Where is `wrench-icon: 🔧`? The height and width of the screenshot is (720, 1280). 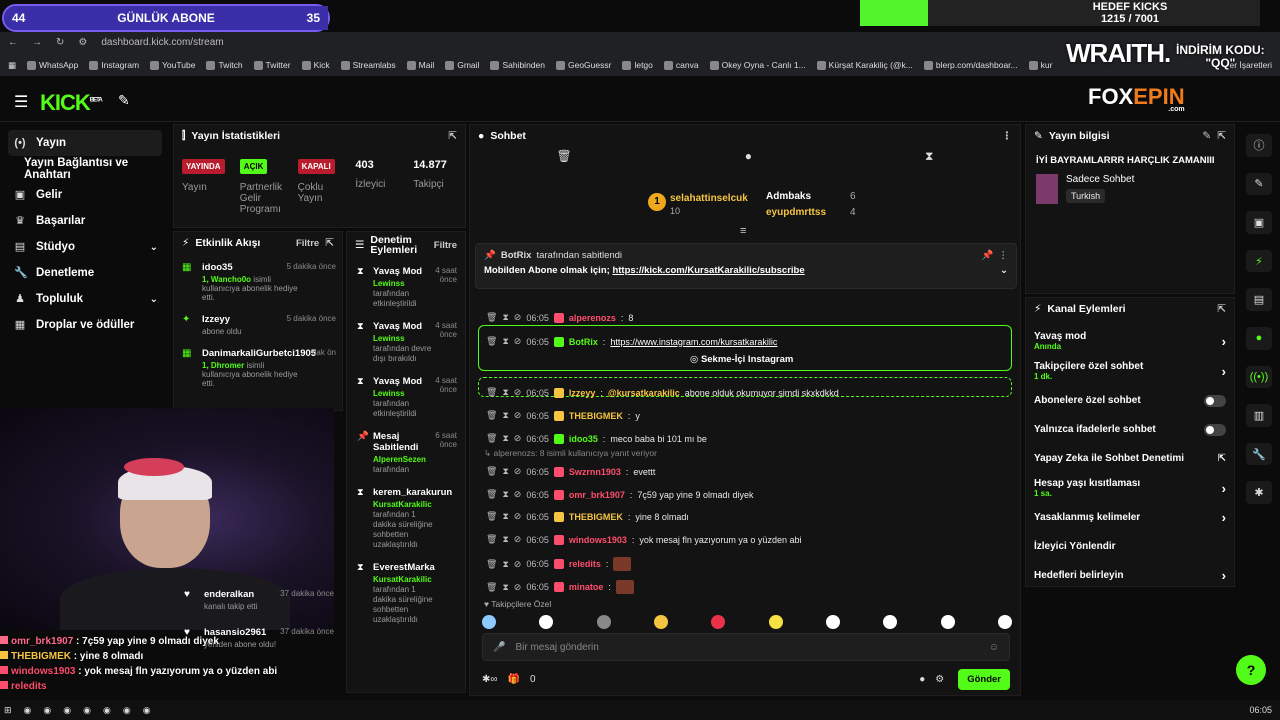
wrench-icon: 🔧 is located at coordinates (1259, 454).